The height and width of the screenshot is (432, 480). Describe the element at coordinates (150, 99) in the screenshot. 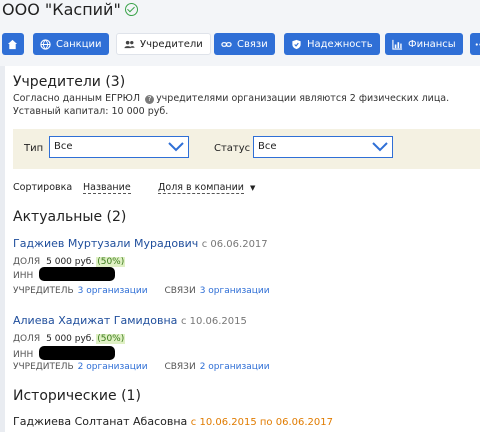

I see `help-icon: ?` at that location.